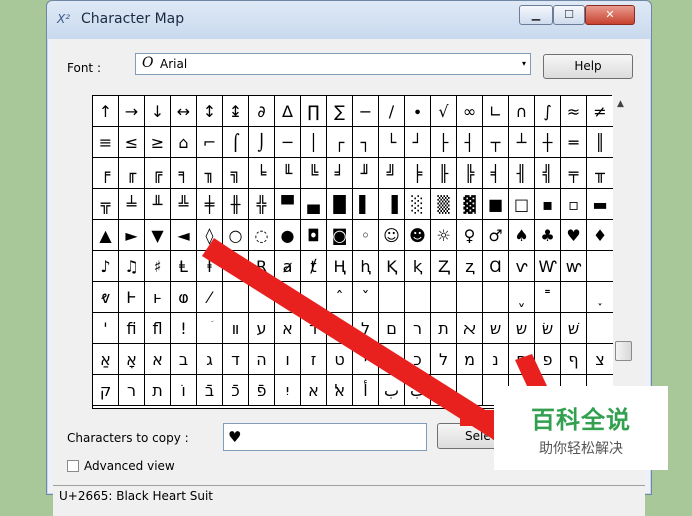 The height and width of the screenshot is (516, 692). What do you see at coordinates (106, 173) in the screenshot?
I see `character-cell: ╒` at bounding box center [106, 173].